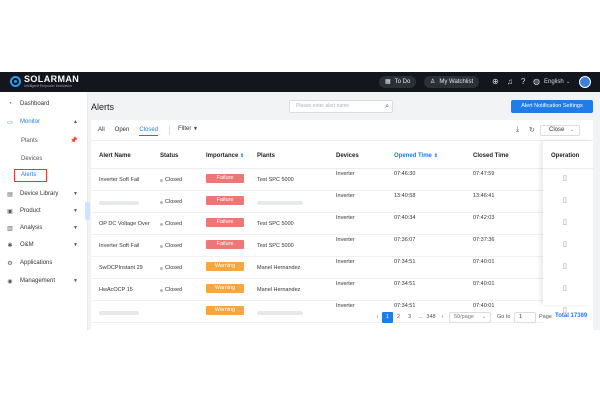 This screenshot has height=400, width=600. Describe the element at coordinates (10, 122) in the screenshot. I see `monitor-icon: ▭` at that location.